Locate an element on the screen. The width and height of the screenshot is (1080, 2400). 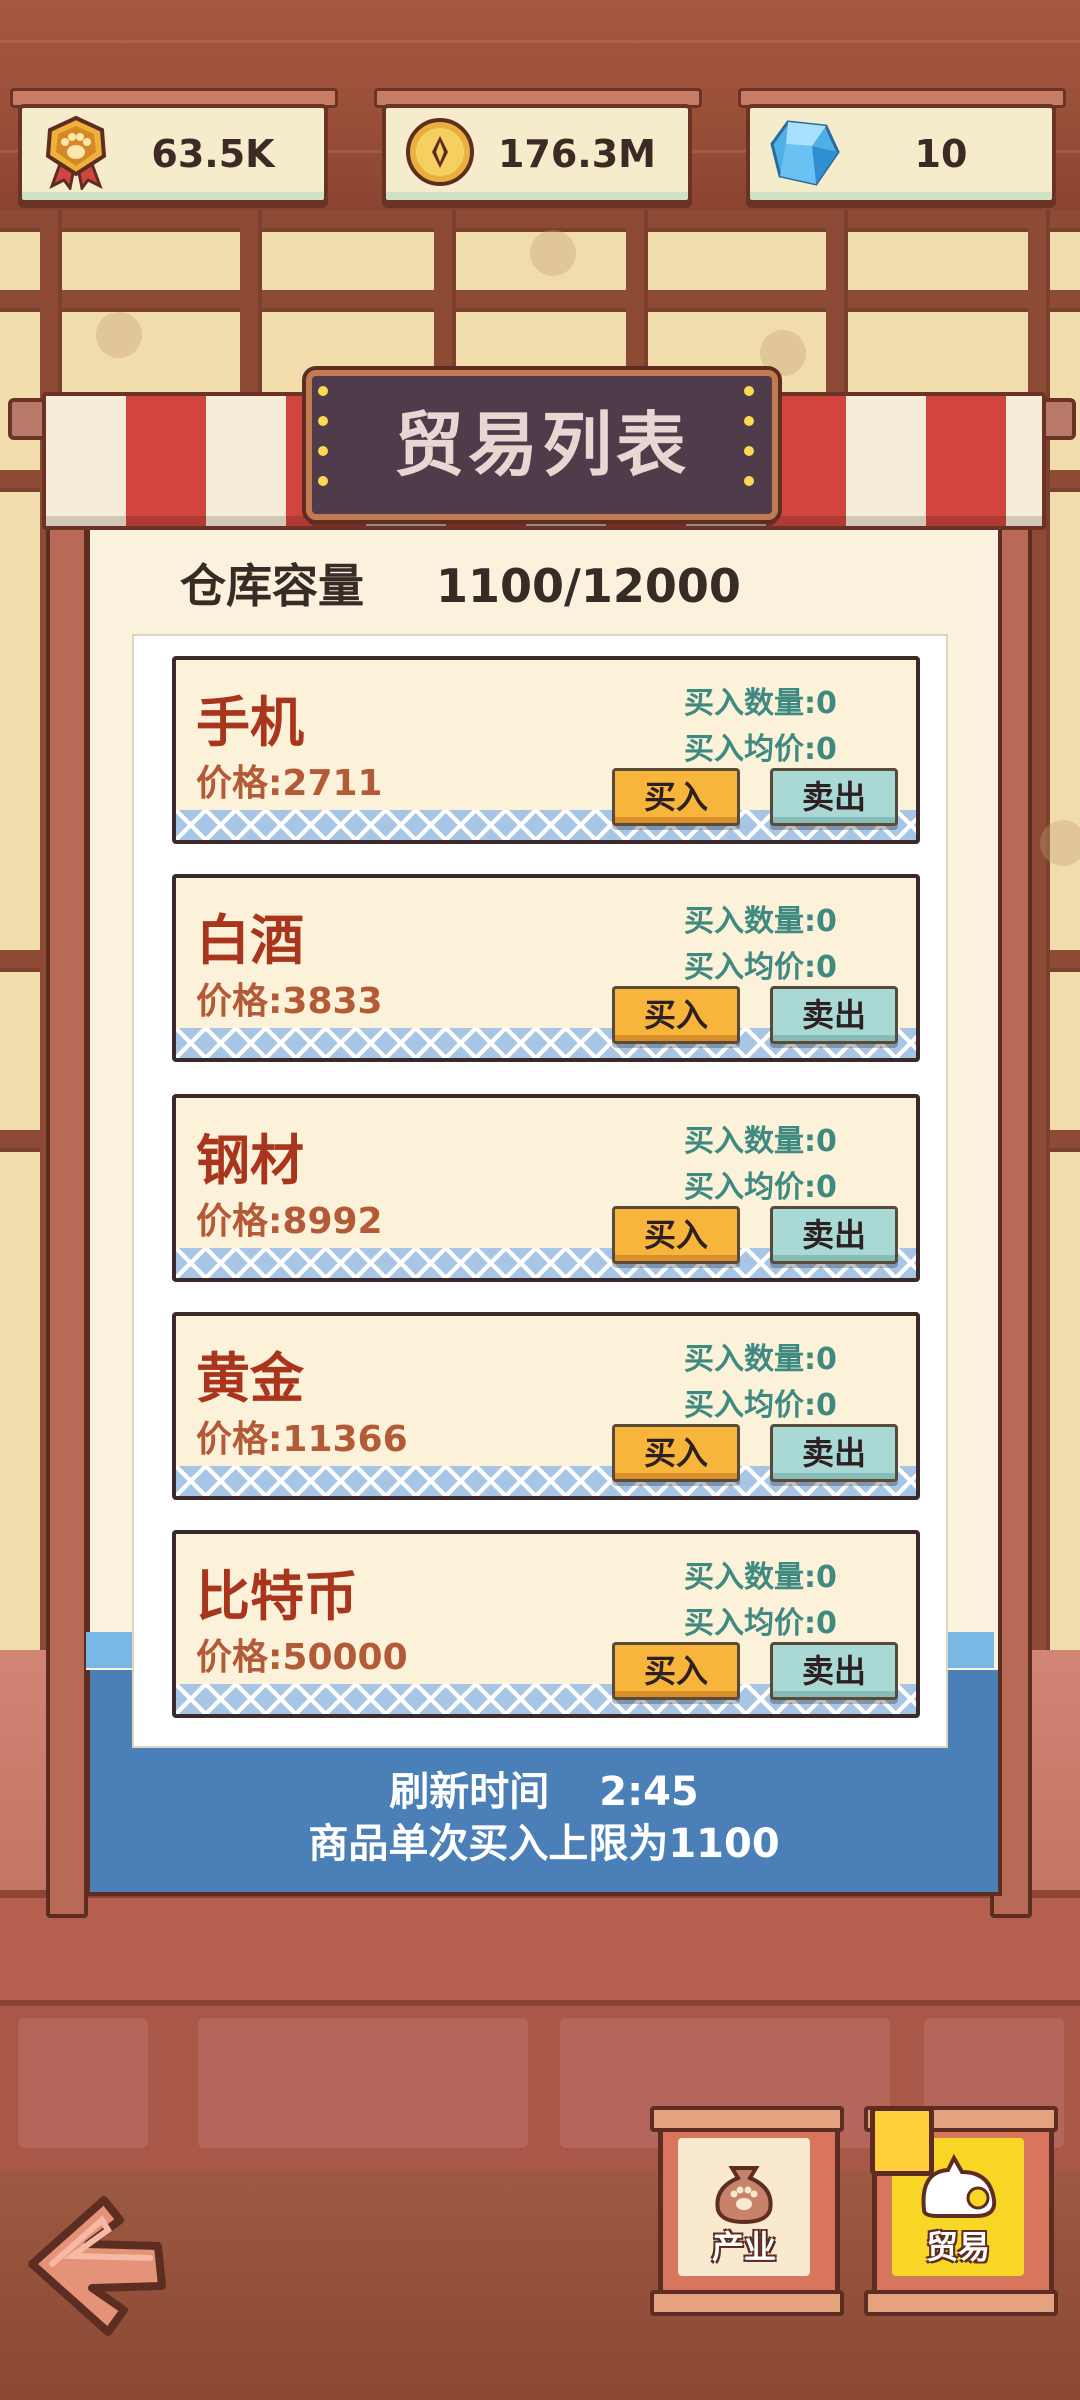
title-sign: 贸易列表 is located at coordinates (542, 445).